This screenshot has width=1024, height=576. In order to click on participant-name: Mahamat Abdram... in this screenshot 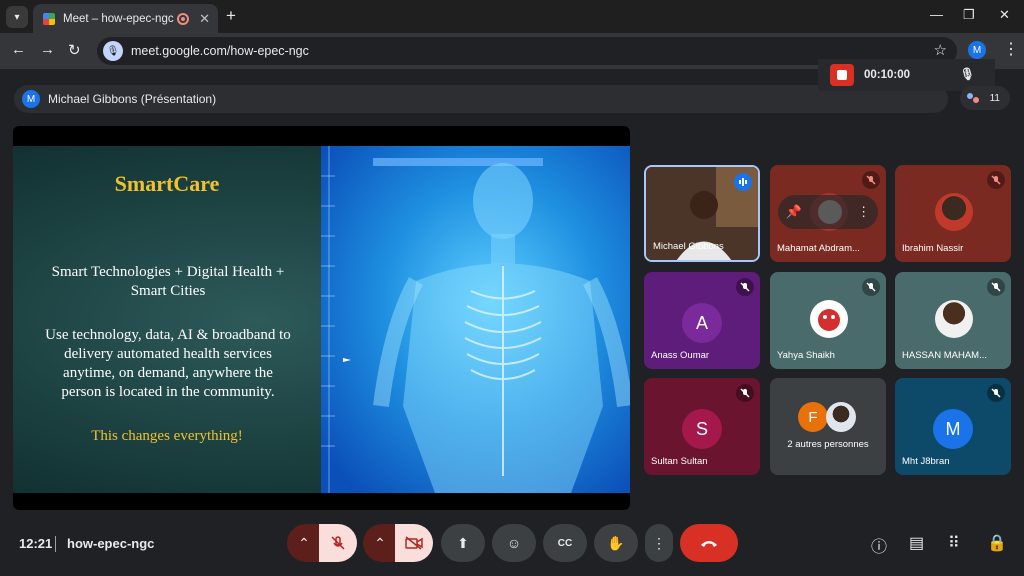, I will do `click(818, 248)`.